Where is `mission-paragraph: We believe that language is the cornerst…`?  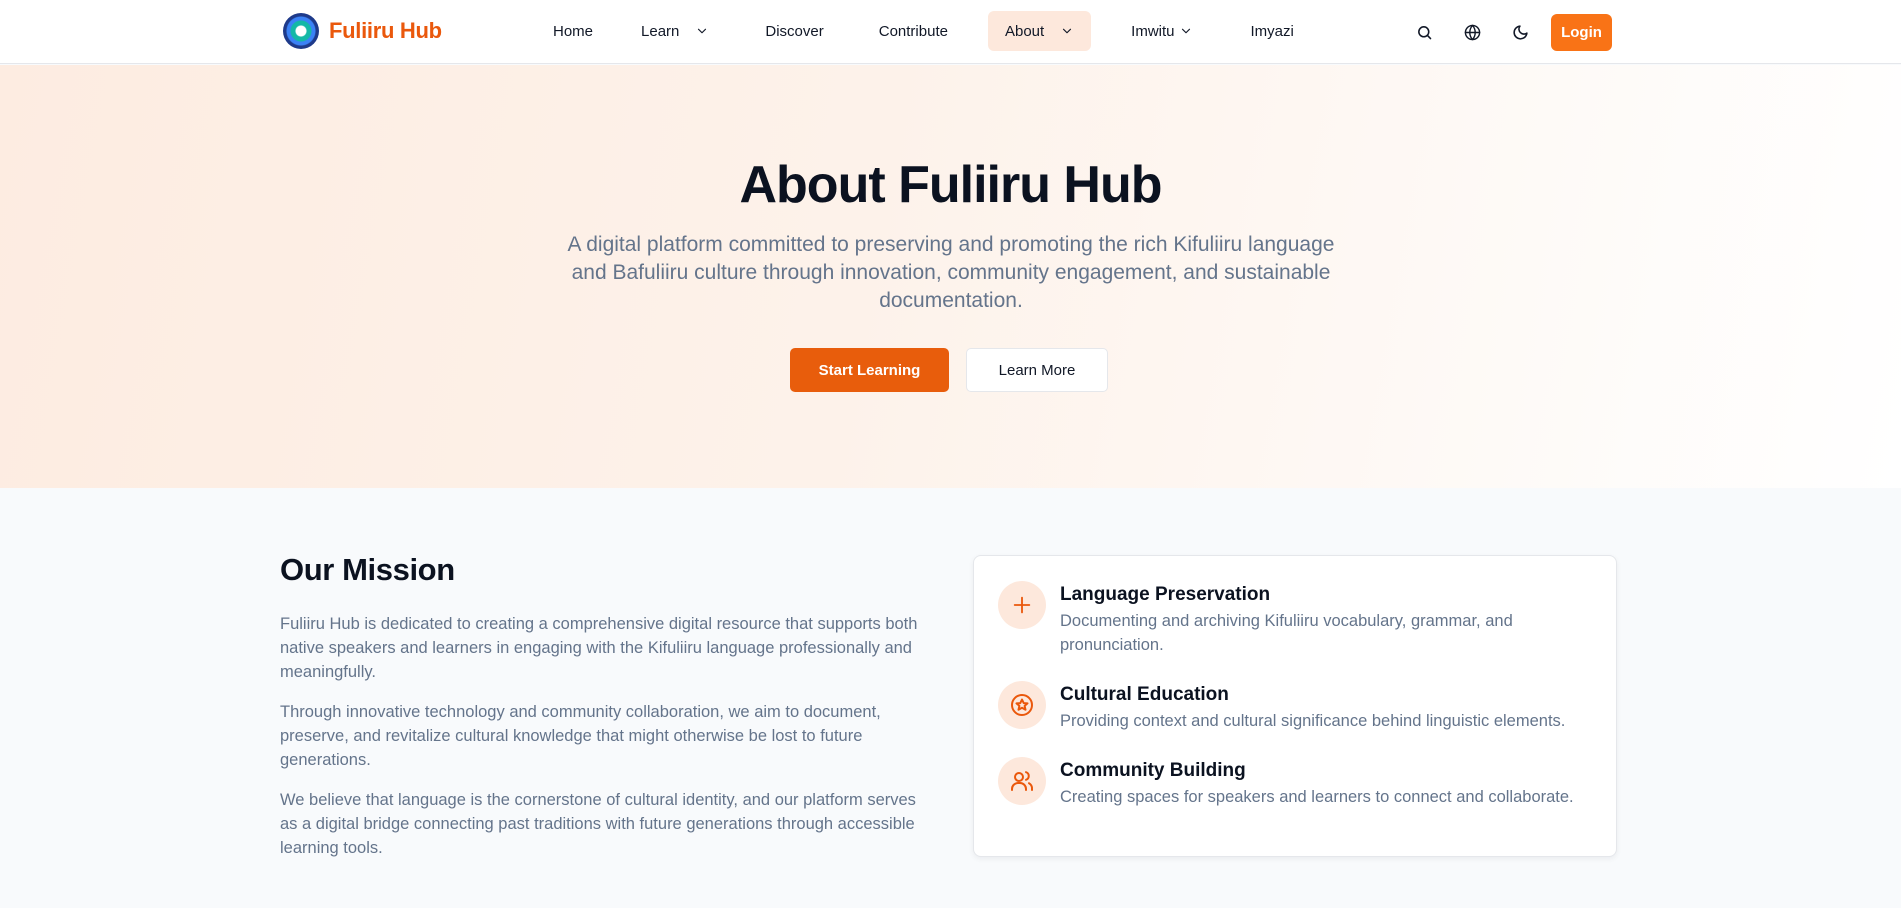
mission-paragraph: We believe that language is the cornerst… is located at coordinates (598, 824).